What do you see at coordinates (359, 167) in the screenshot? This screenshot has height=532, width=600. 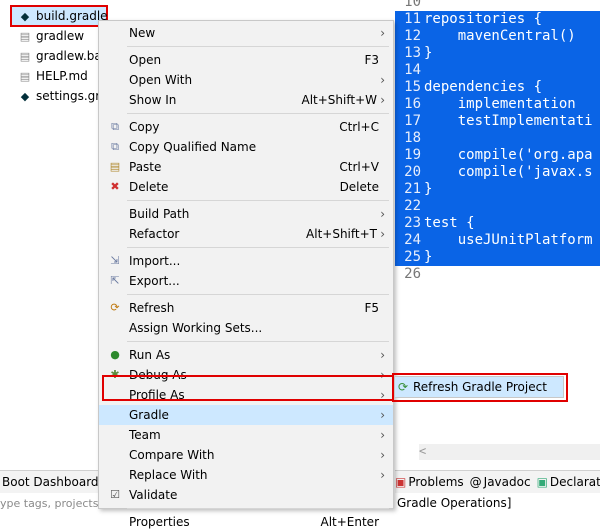 I see `menu-item-shortcut: Ctrl+V` at bounding box center [359, 167].